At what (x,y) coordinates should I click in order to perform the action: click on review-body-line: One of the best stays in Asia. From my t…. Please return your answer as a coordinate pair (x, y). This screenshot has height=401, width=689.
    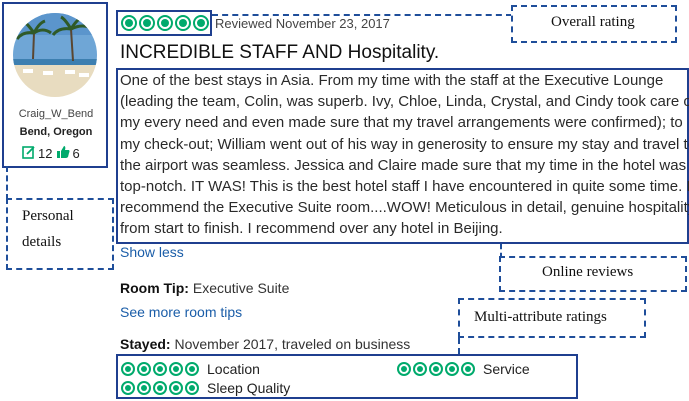
    Looking at the image, I should click on (392, 80).